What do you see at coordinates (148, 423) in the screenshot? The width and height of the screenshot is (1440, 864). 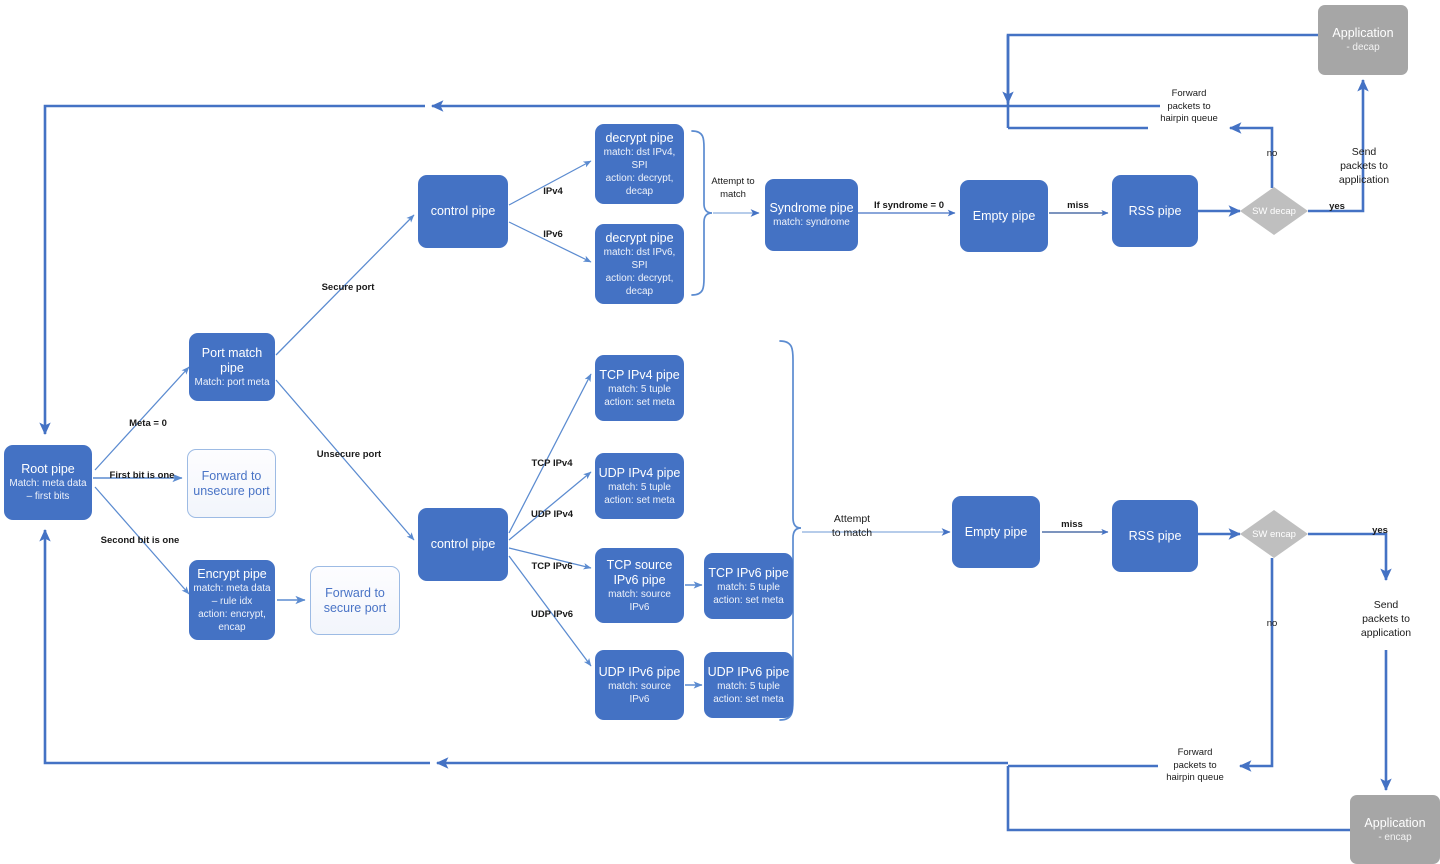 I see `label-meta-zero: Meta = 0` at bounding box center [148, 423].